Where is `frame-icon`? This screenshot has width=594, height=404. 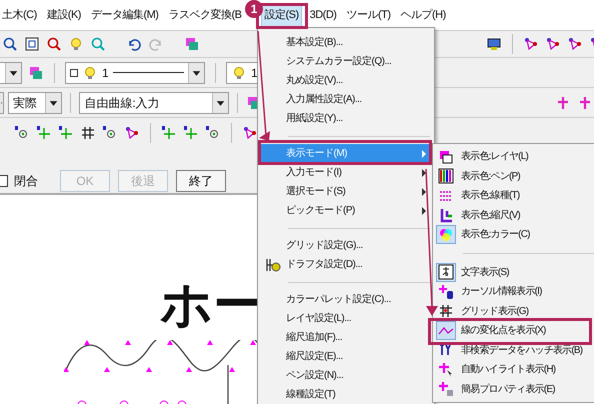
frame-icon is located at coordinates (32, 44).